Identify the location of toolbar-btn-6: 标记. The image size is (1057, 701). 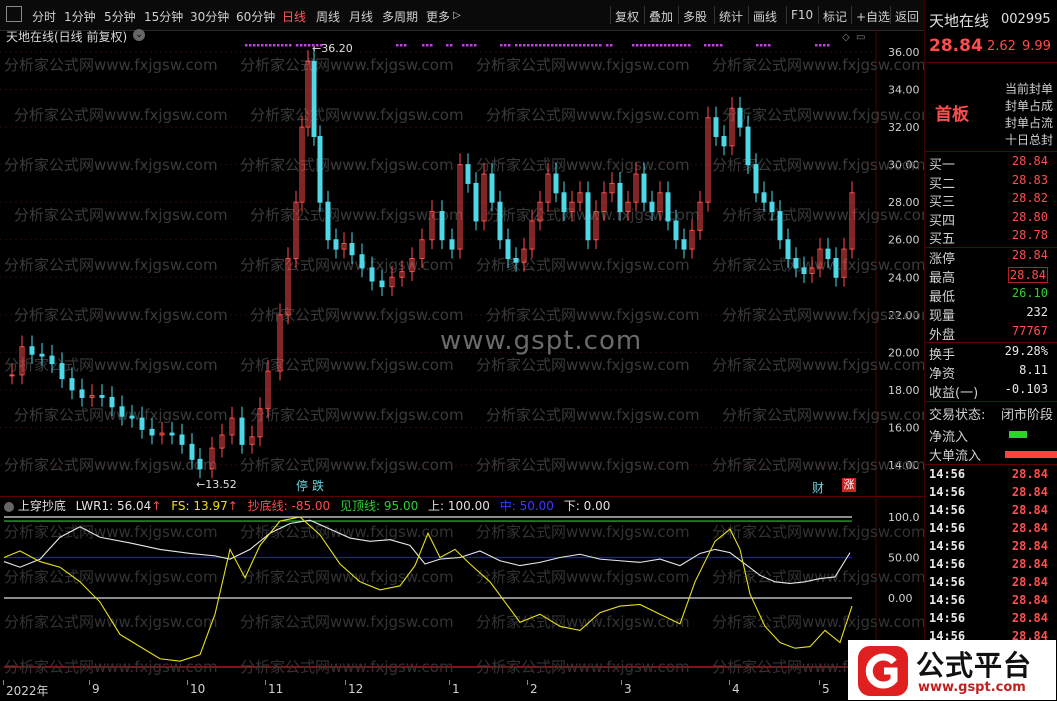
(835, 16).